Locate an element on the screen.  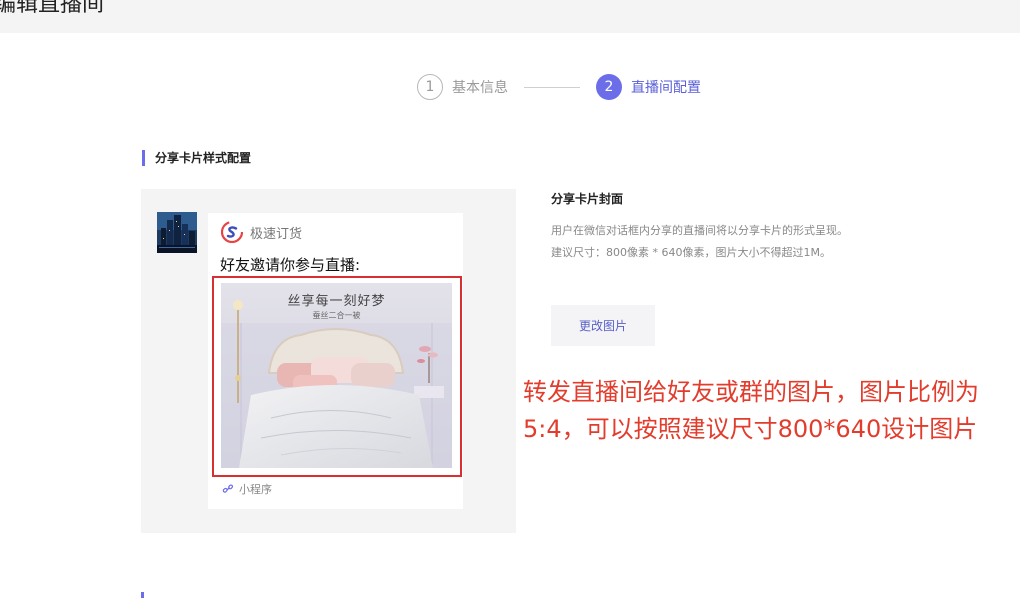
step-label: 基本信息 is located at coordinates (480, 88).